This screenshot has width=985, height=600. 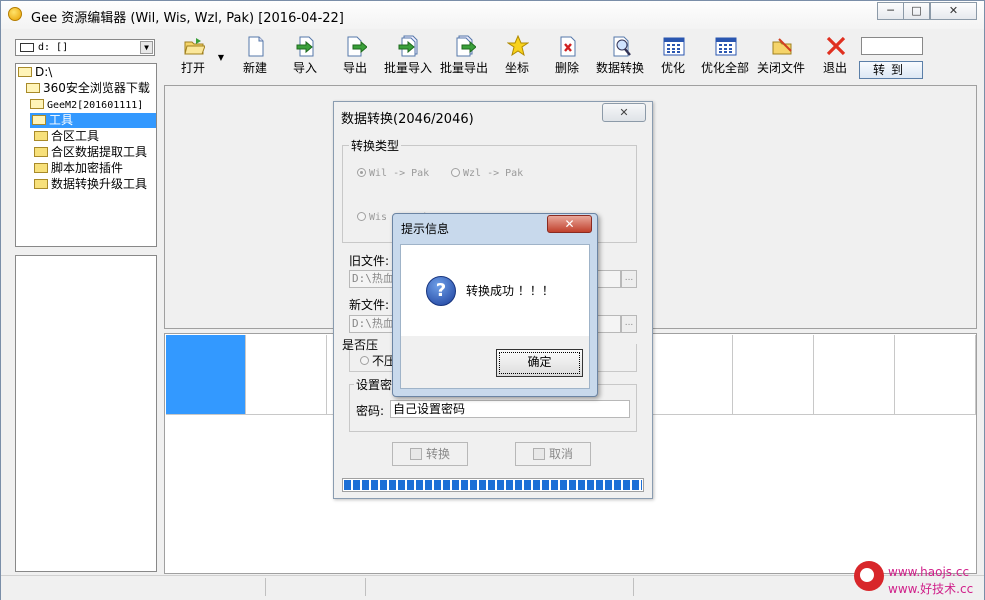 What do you see at coordinates (27, 47) in the screenshot?
I see `drive-icon` at bounding box center [27, 47].